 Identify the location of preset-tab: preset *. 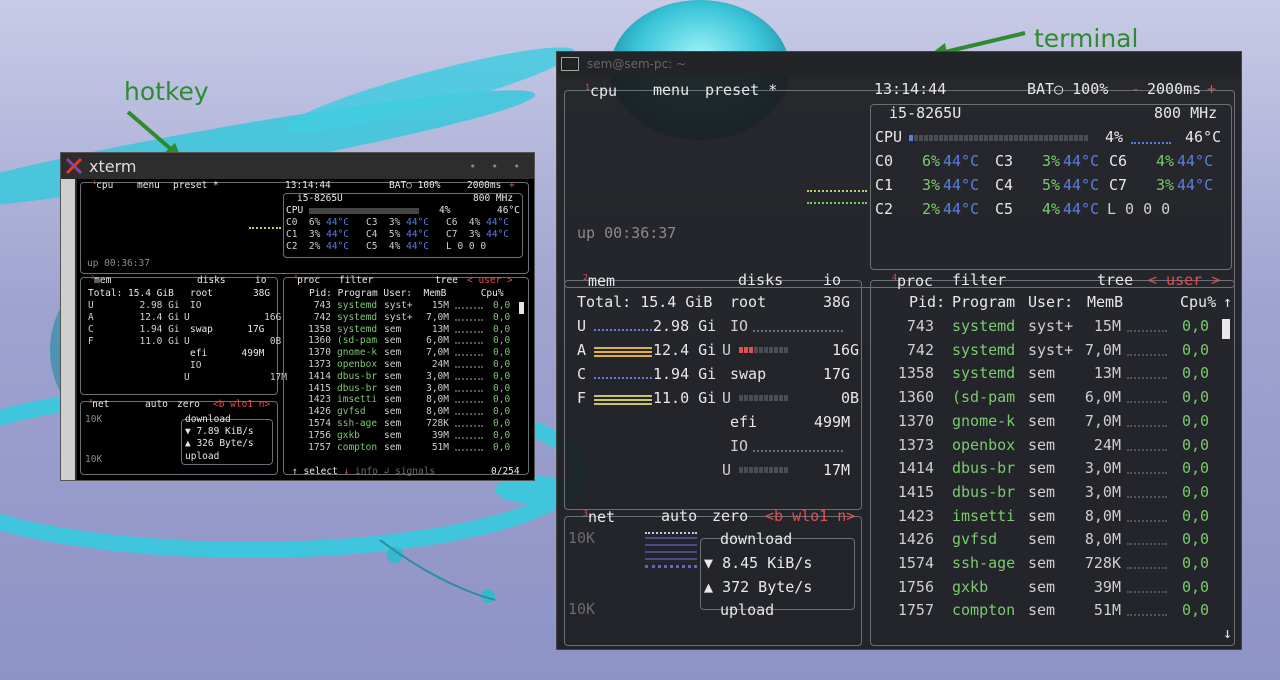
(741, 90).